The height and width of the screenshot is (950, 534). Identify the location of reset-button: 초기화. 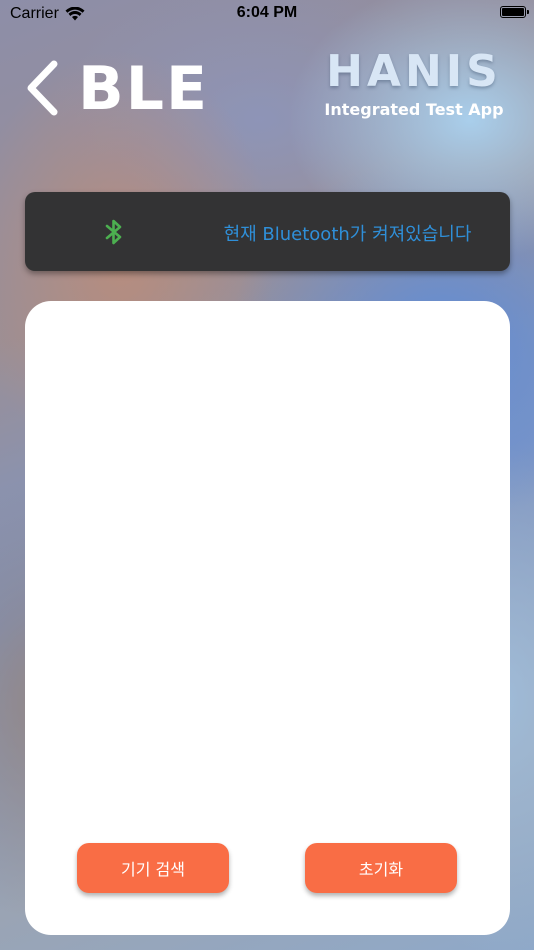
(381, 868).